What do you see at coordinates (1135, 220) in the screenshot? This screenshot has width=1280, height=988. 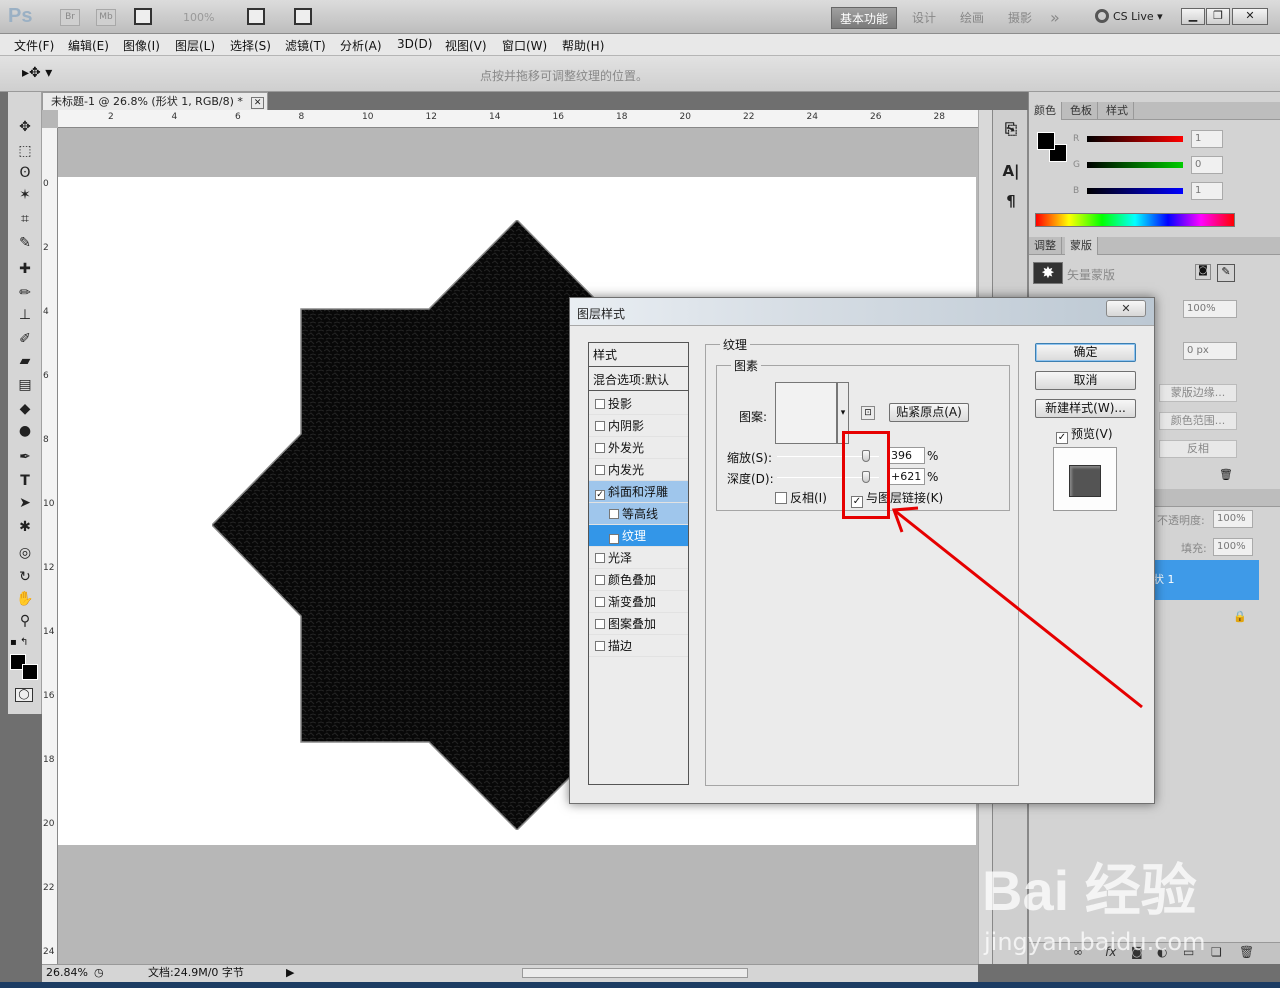 I see `color-spectrum` at bounding box center [1135, 220].